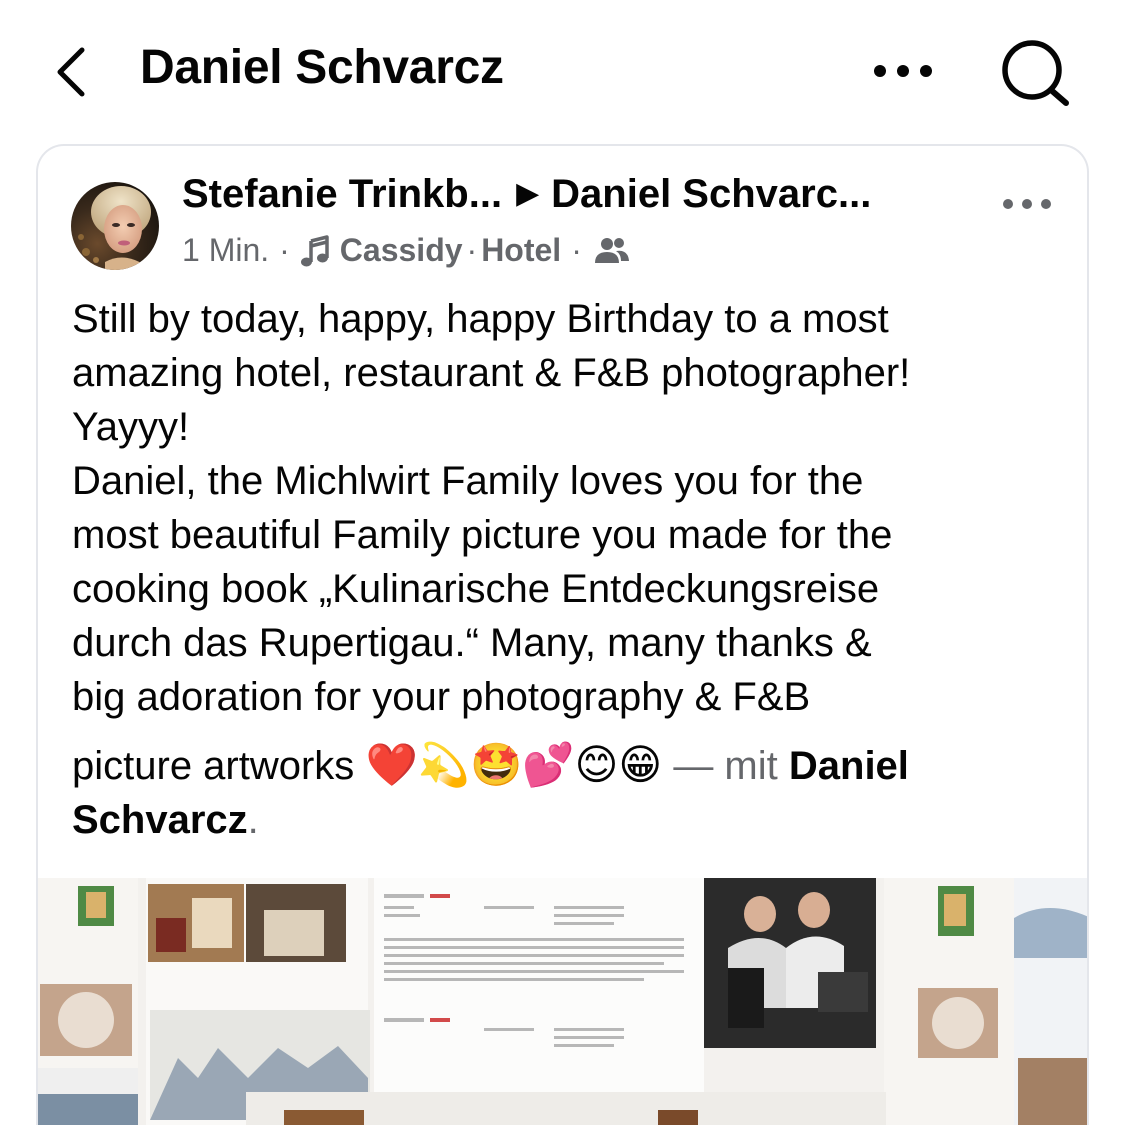 The width and height of the screenshot is (1125, 1125). Describe the element at coordinates (572, 820) in the screenshot. I see `post-text-line: Schvarcz.` at that location.